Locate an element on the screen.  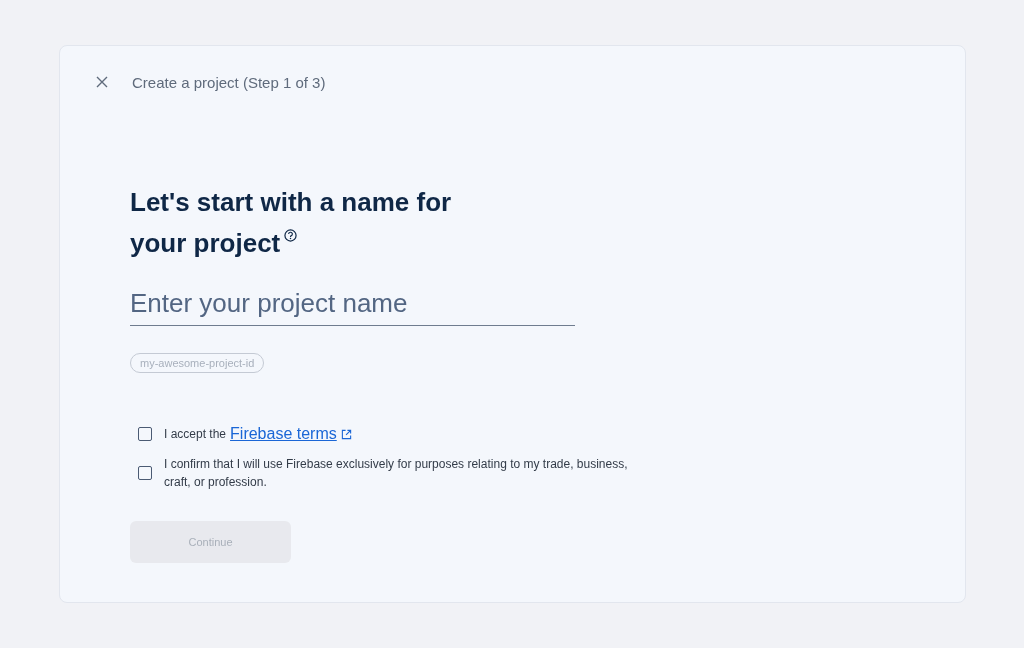
heading: Let's start with a name for your project is located at coordinates (291, 223).